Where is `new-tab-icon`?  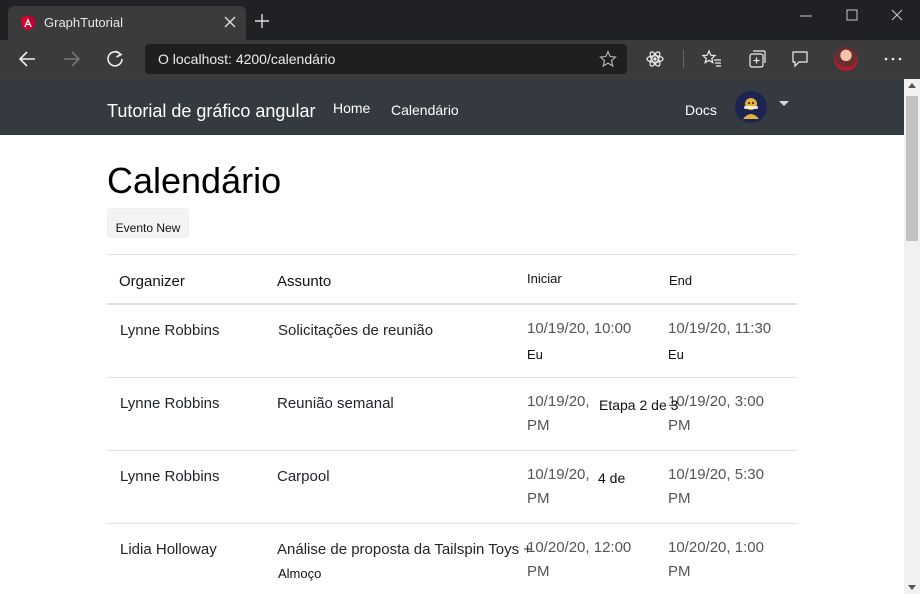
new-tab-icon is located at coordinates (262, 21).